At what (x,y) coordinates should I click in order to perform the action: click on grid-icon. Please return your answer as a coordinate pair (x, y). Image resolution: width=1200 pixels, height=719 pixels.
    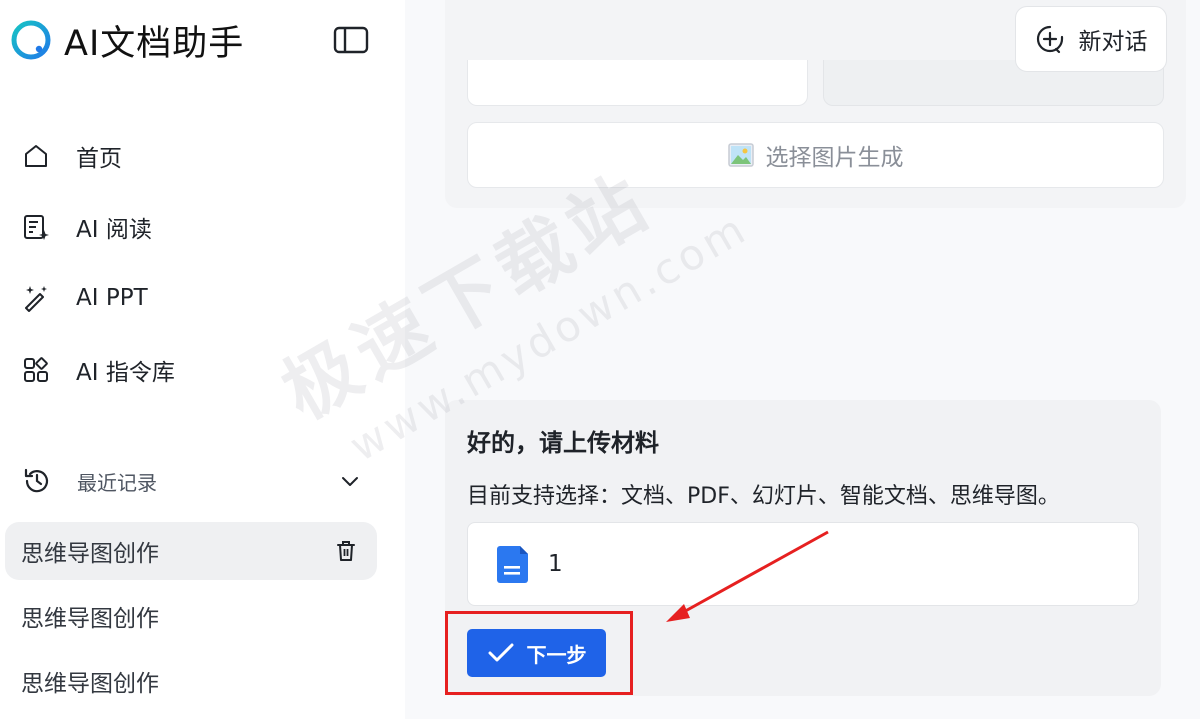
    Looking at the image, I should click on (36, 370).